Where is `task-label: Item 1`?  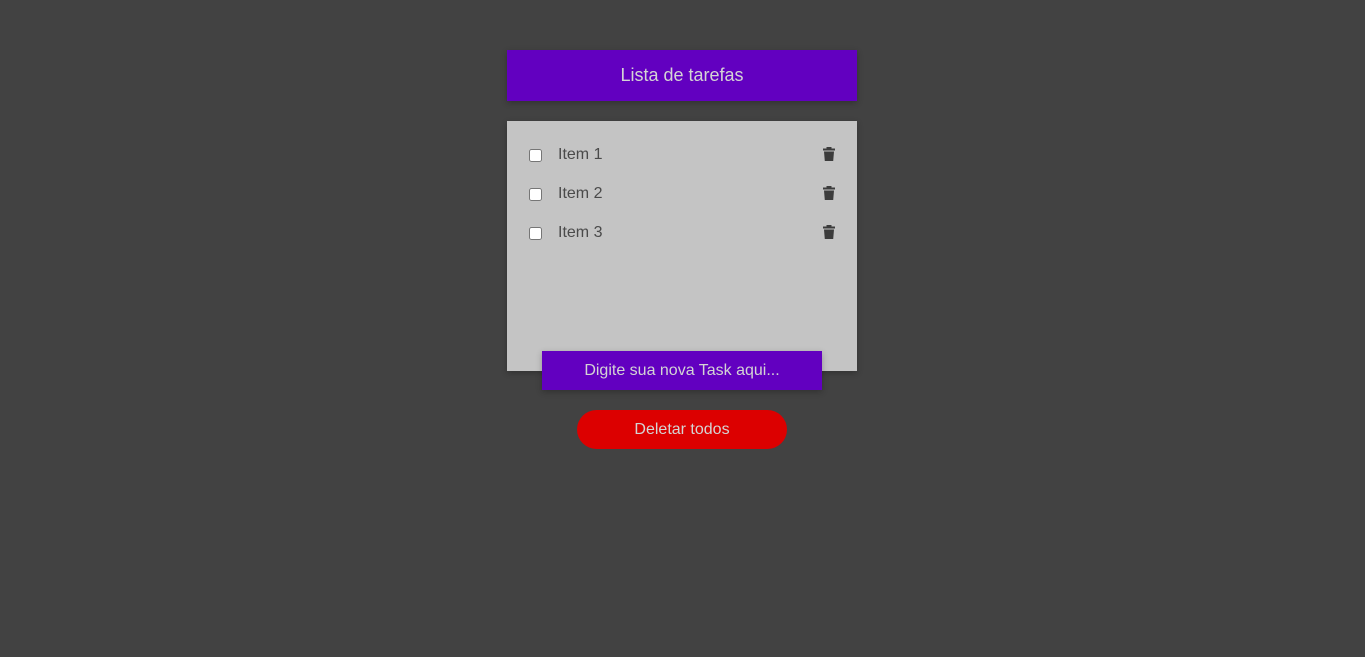 task-label: Item 1 is located at coordinates (580, 154).